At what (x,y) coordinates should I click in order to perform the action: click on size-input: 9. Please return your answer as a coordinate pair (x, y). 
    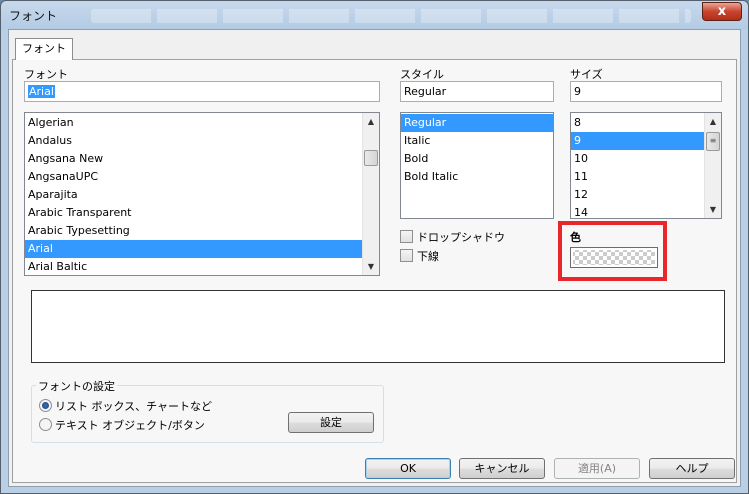
    Looking at the image, I should click on (646, 91).